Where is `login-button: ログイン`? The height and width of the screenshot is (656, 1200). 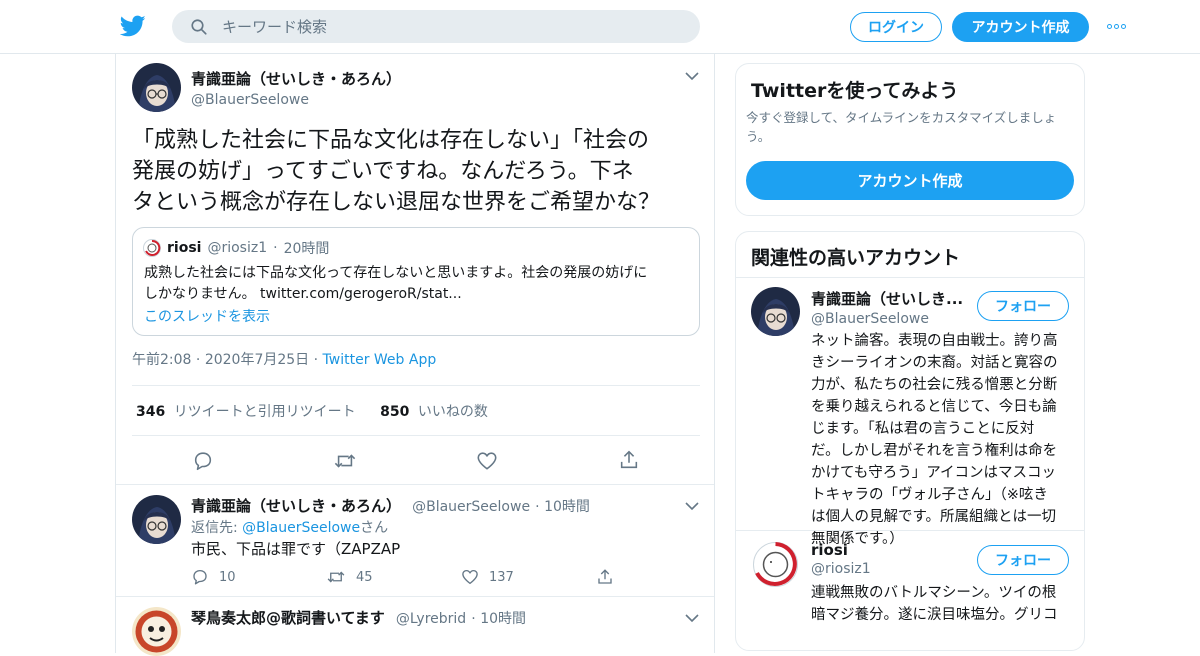
login-button: ログイン is located at coordinates (896, 27).